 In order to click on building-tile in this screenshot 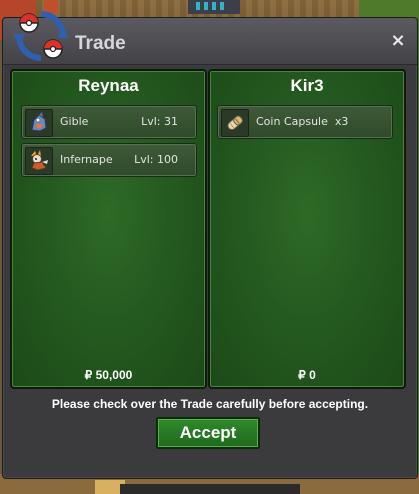, I will do `click(214, 7)`.